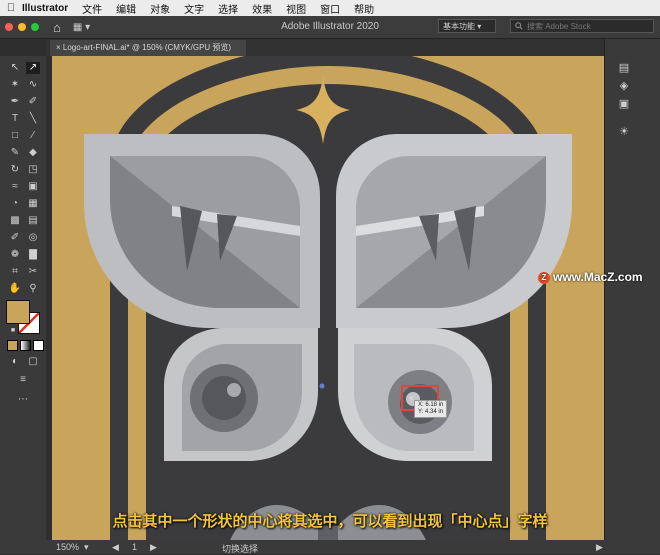  What do you see at coordinates (25, 345) in the screenshot?
I see `gradient-mode-icon` at bounding box center [25, 345].